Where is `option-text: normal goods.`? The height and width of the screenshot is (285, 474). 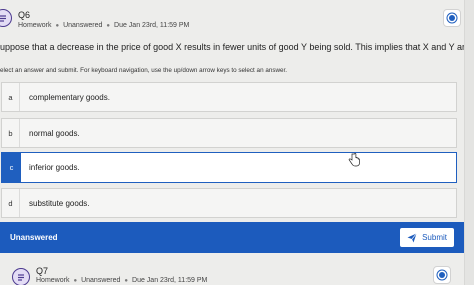 option-text: normal goods. is located at coordinates (54, 133).